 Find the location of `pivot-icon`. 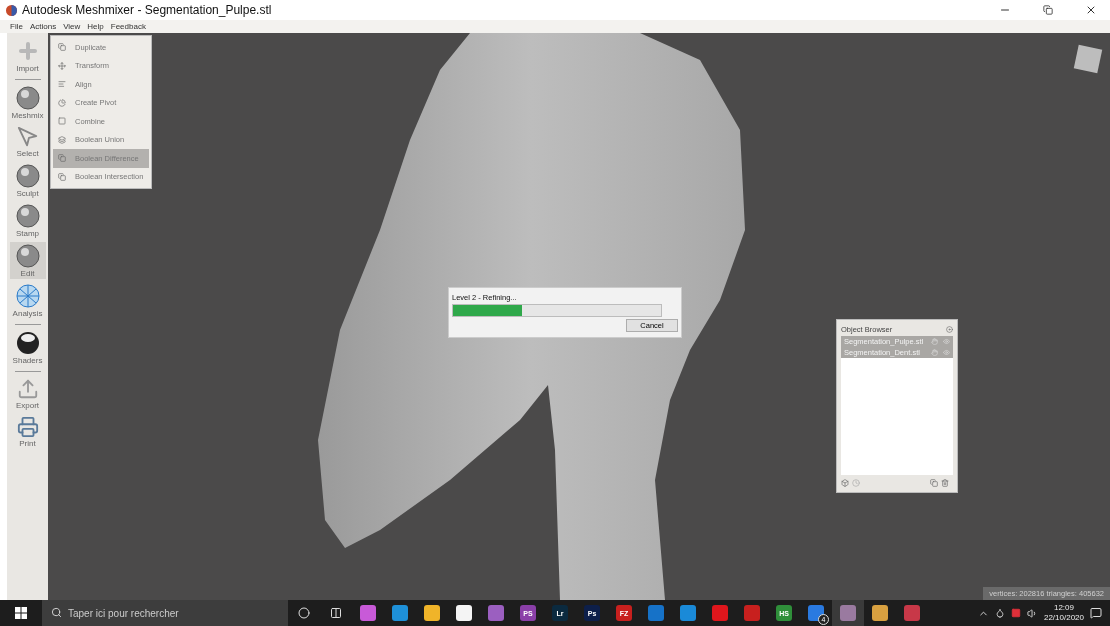

pivot-icon is located at coordinates (62, 102).